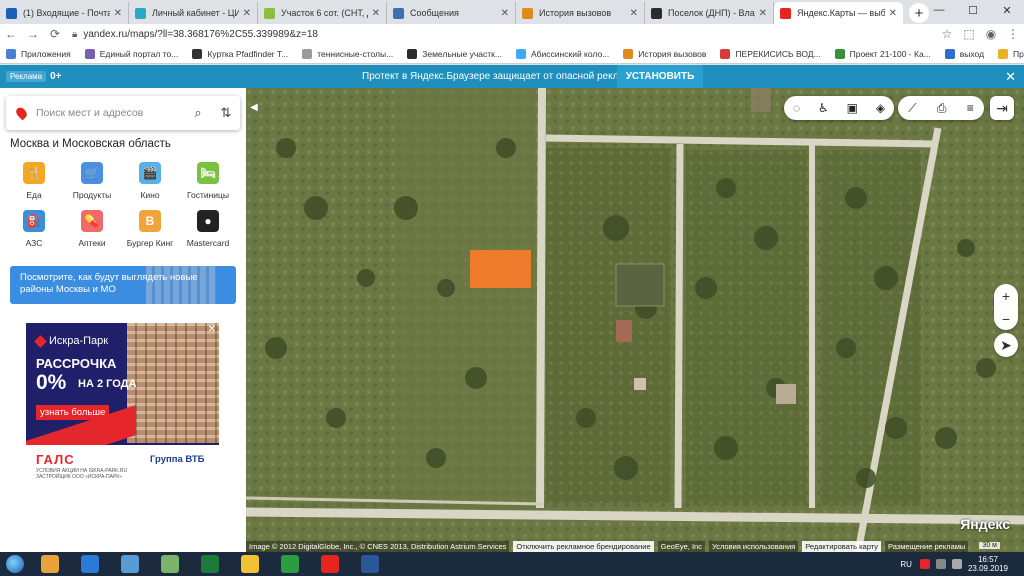  I want to click on bike-icon: ♿︎, so click(823, 108).